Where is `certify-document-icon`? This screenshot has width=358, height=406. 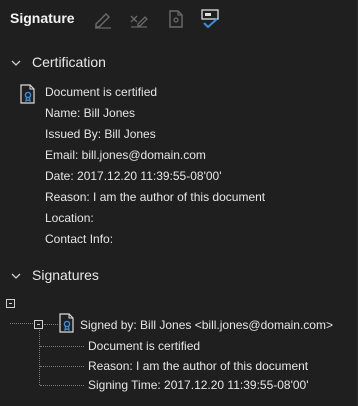
certify-document-icon is located at coordinates (210, 19).